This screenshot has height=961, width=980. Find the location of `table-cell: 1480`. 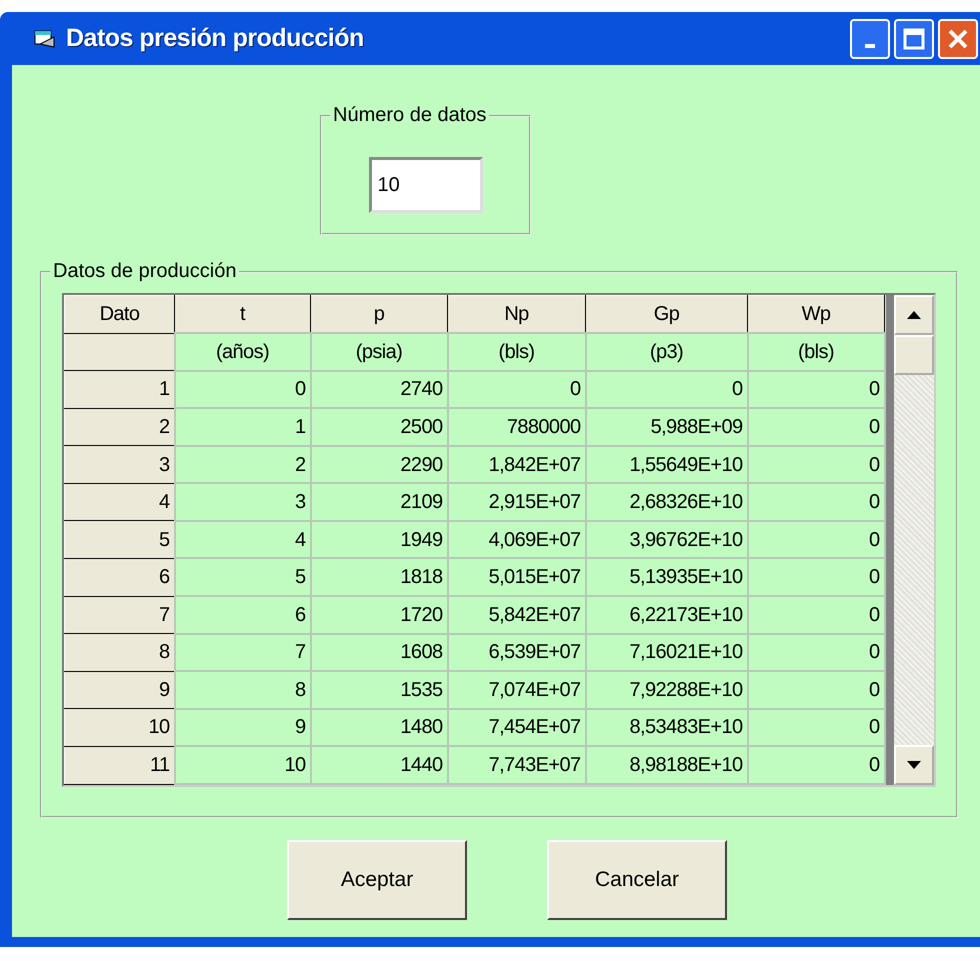

table-cell: 1480 is located at coordinates (379, 727).